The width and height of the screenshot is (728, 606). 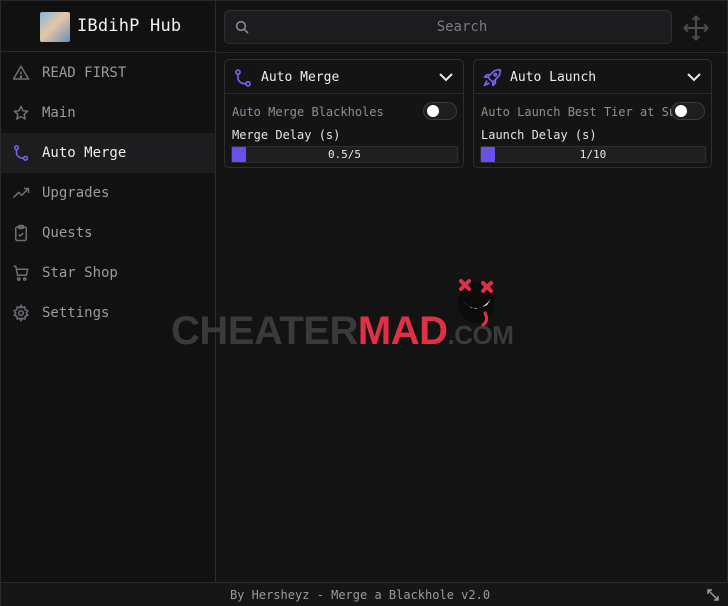 What do you see at coordinates (688, 111) in the screenshot?
I see `auto-launch-best-tier-toggle` at bounding box center [688, 111].